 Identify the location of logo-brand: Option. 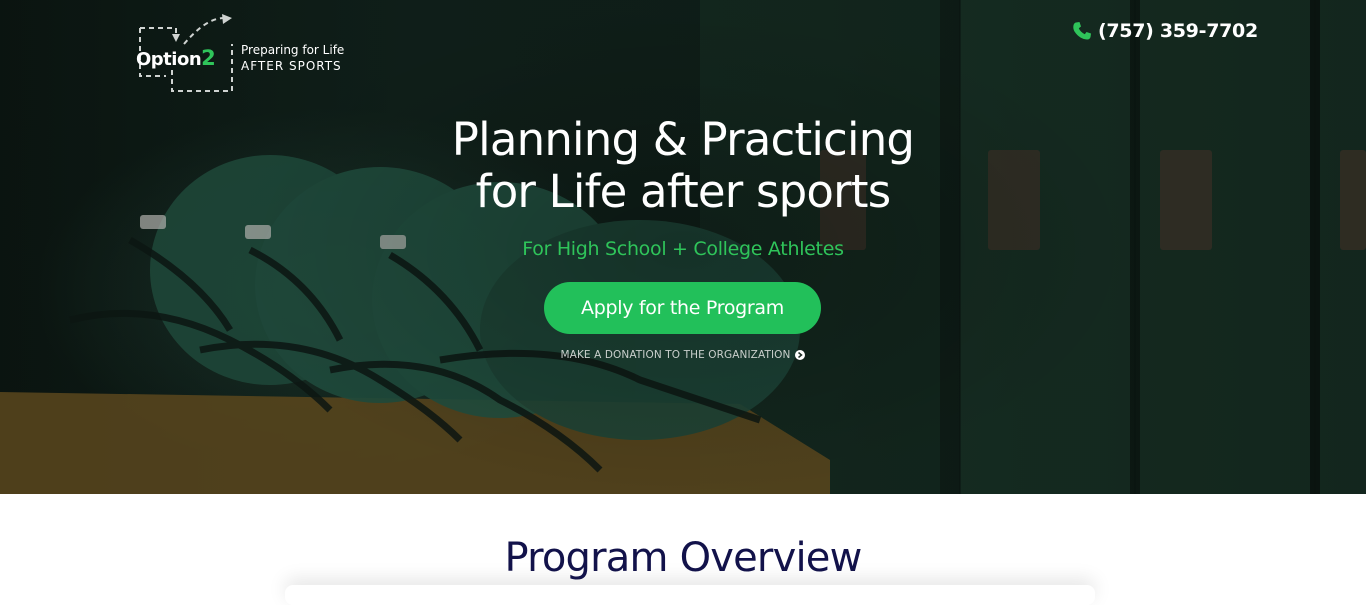
(169, 59).